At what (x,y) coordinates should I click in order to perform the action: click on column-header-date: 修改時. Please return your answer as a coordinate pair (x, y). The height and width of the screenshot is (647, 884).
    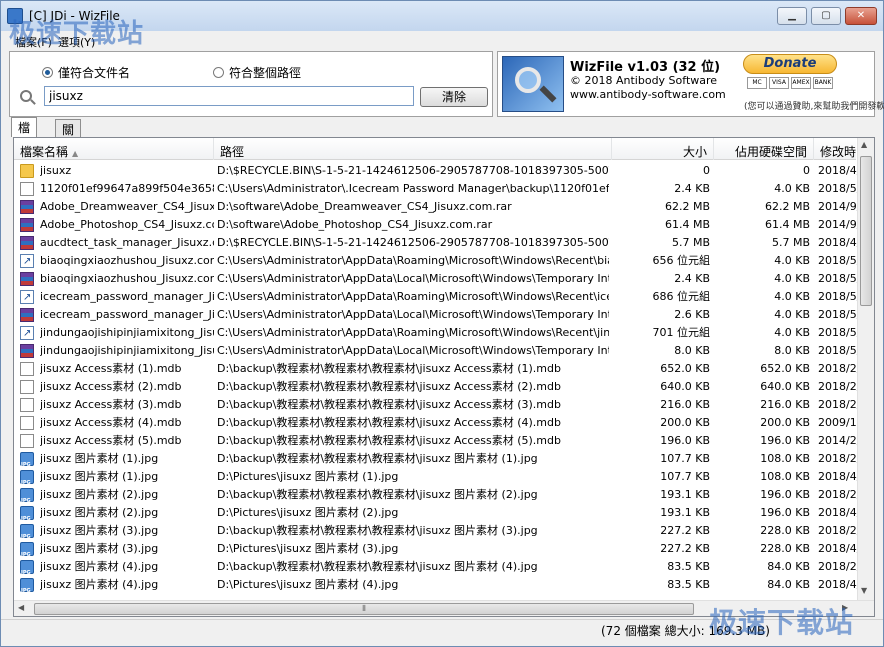
    Looking at the image, I should click on (836, 149).